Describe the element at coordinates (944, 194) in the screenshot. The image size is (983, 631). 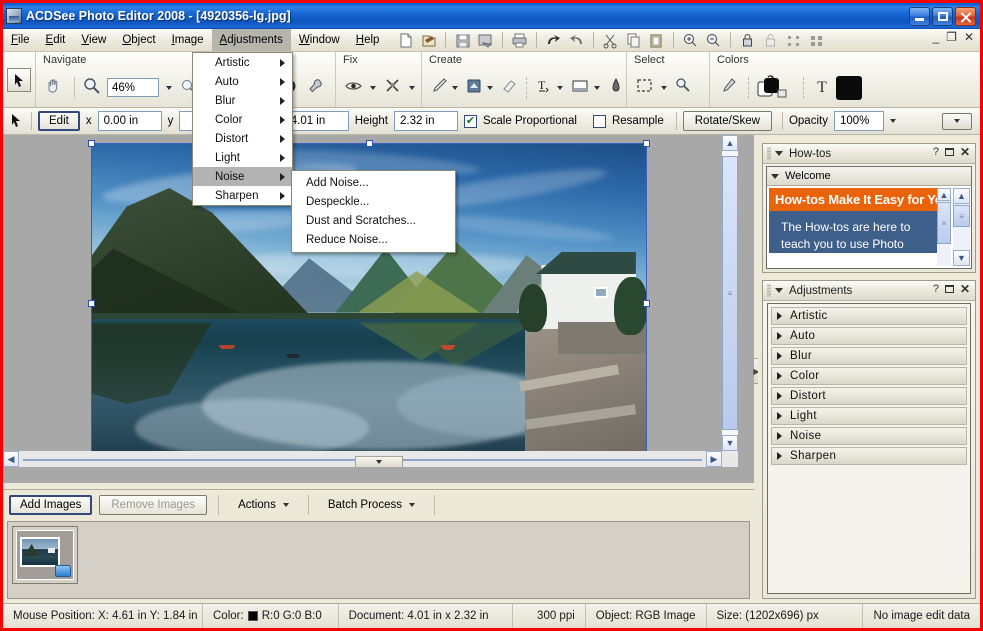
I see `howtos-inner-scroll-up: ▲` at that location.